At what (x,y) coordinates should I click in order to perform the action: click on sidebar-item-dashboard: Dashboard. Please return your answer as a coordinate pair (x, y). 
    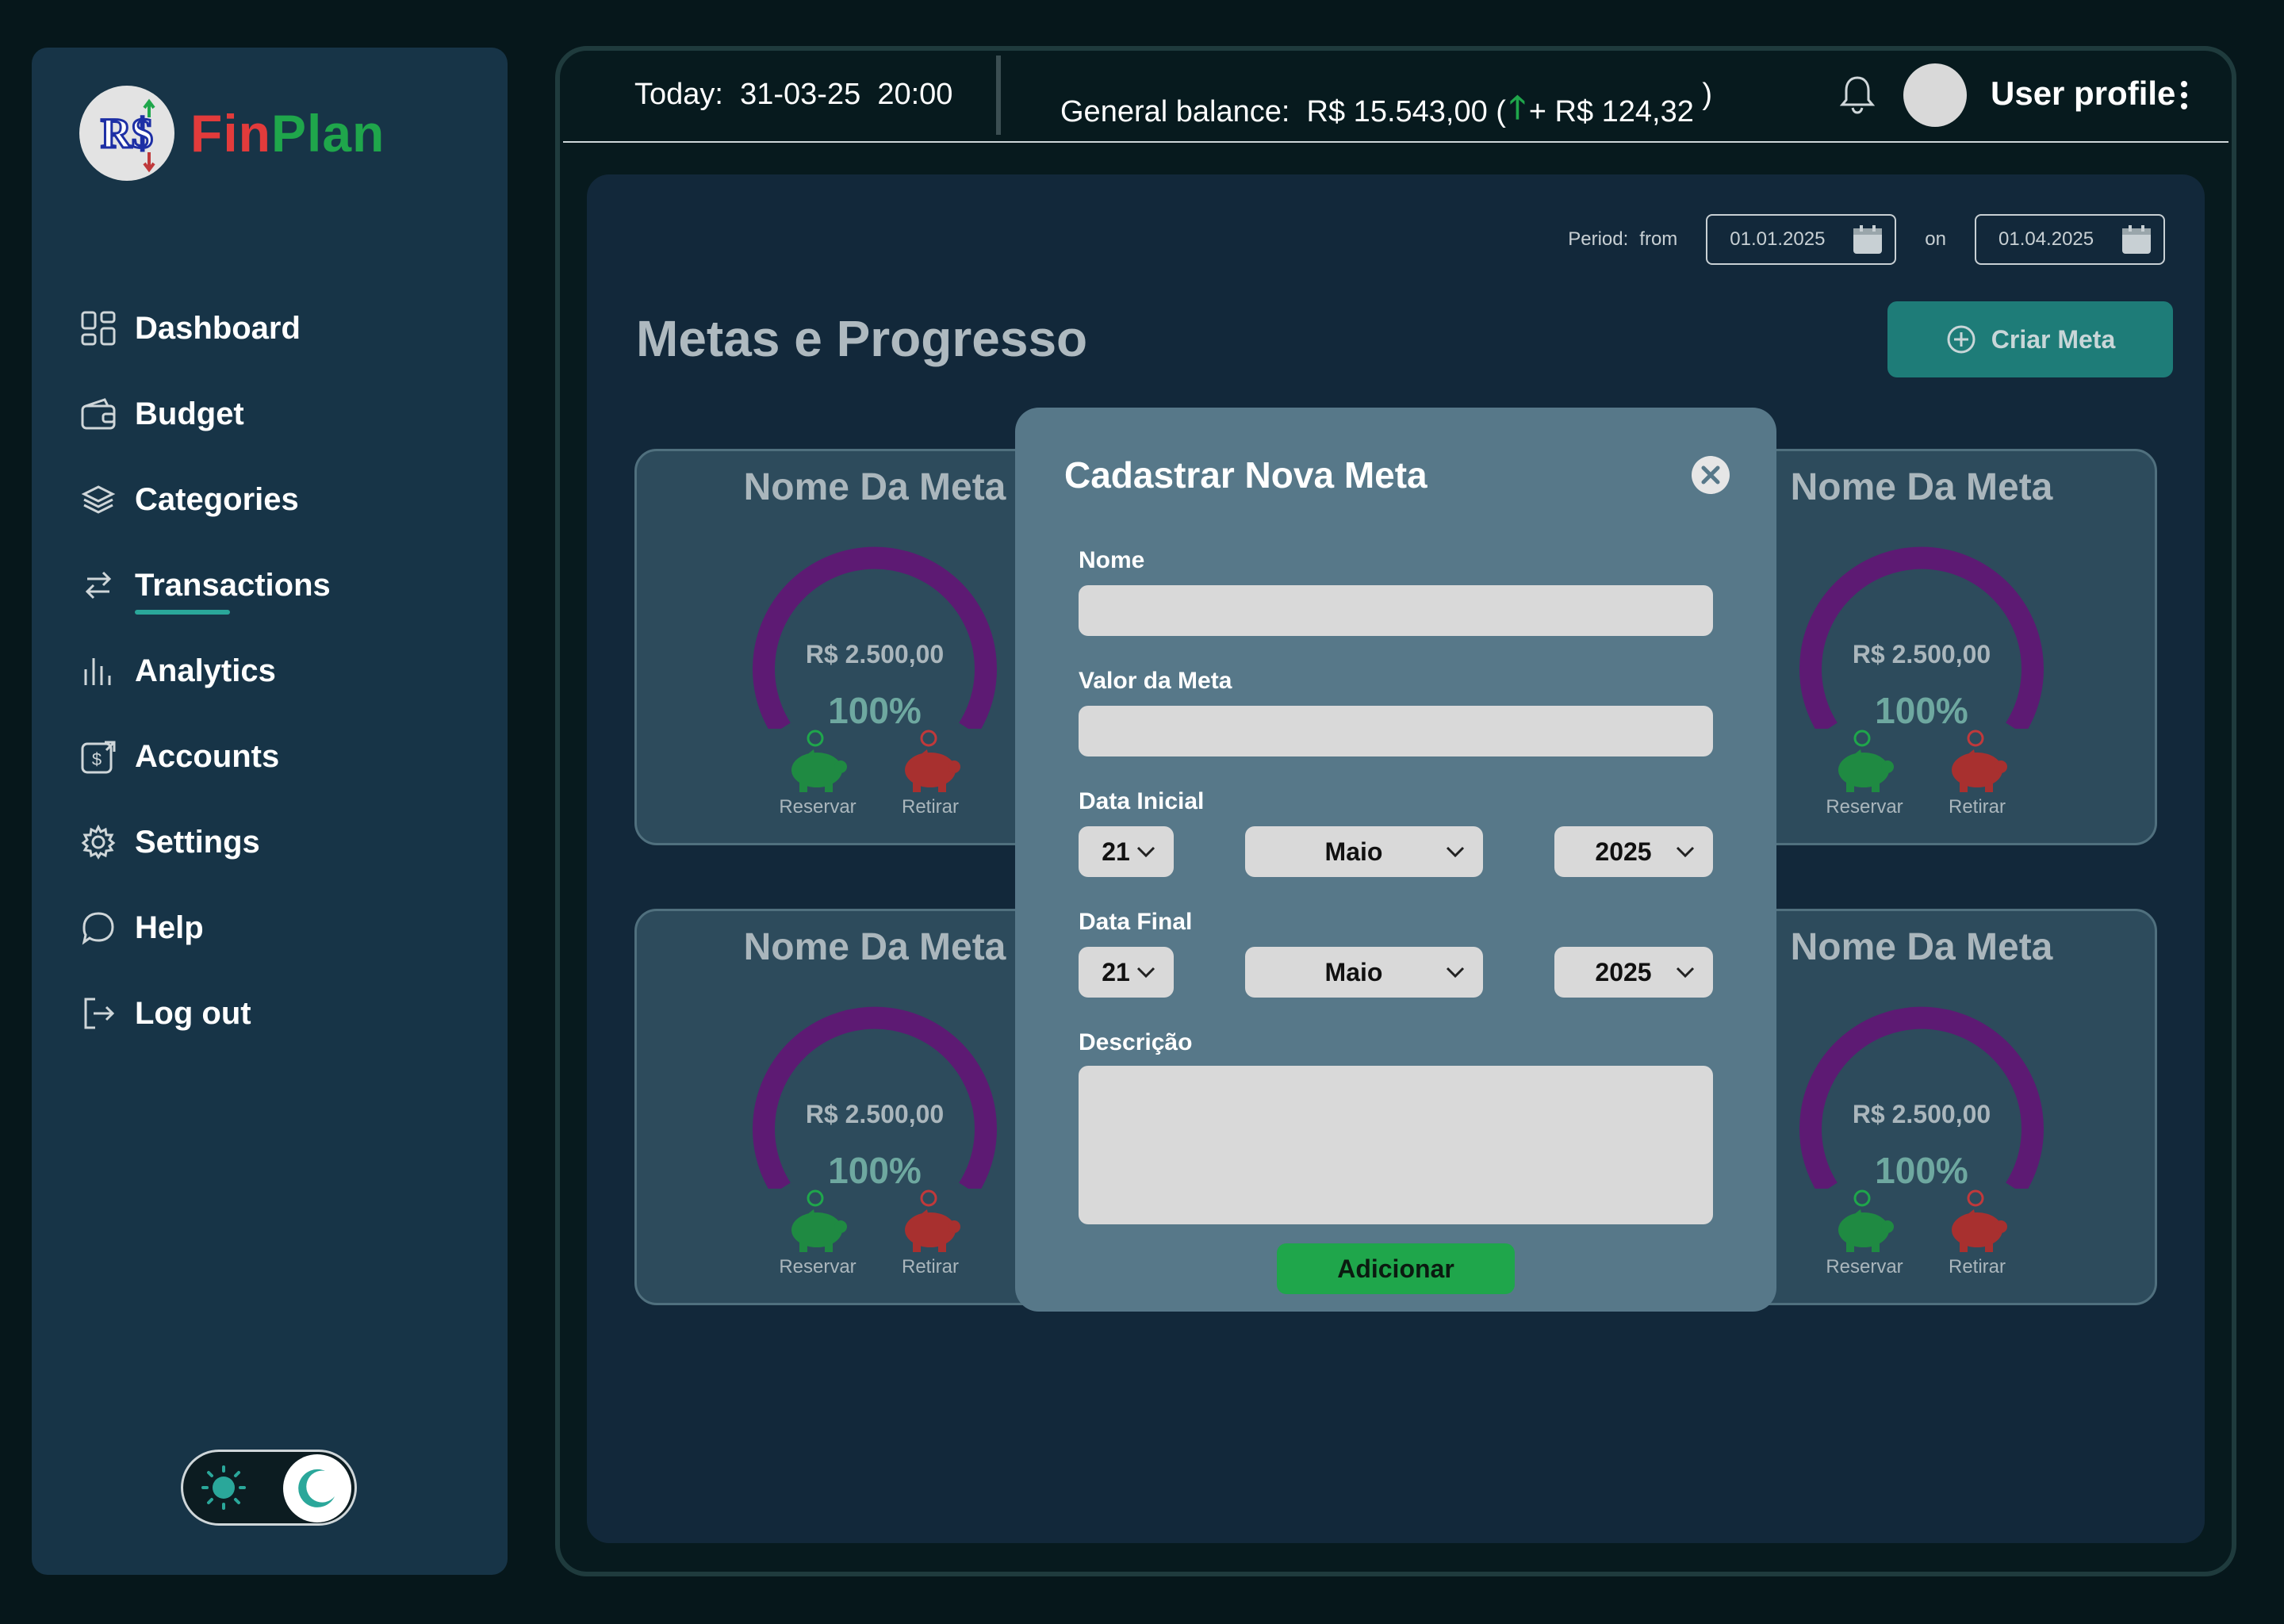
    Looking at the image, I should click on (285, 328).